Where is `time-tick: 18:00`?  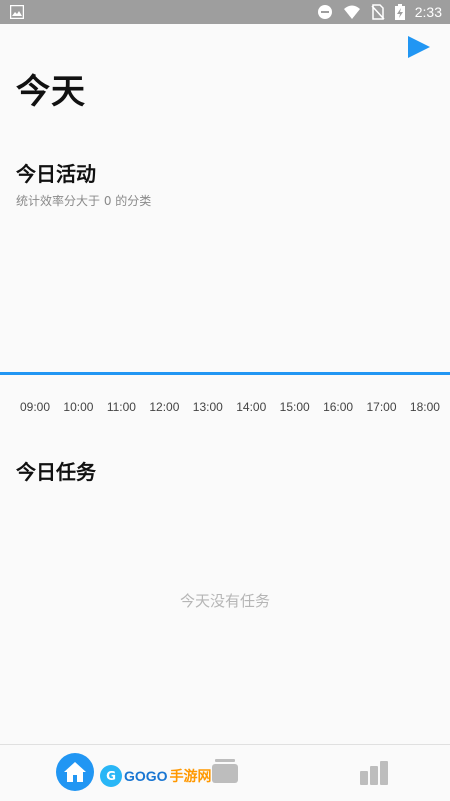
time-tick: 18:00 is located at coordinates (424, 407).